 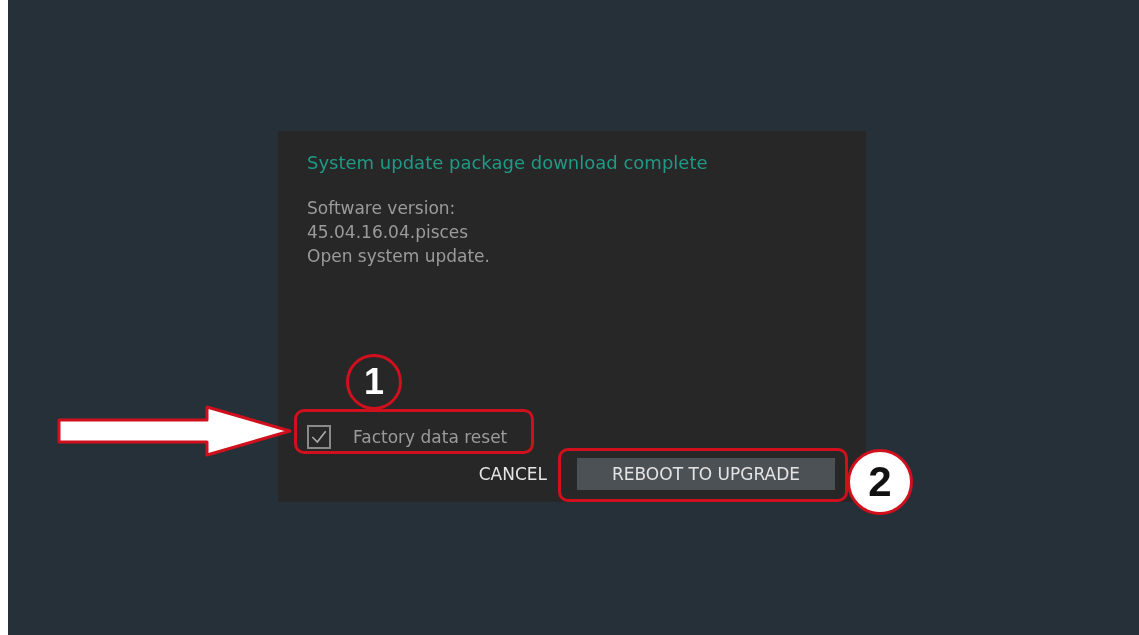 What do you see at coordinates (706, 474) in the screenshot?
I see `upgrade-button: REBOOT TO UPGRADE` at bounding box center [706, 474].